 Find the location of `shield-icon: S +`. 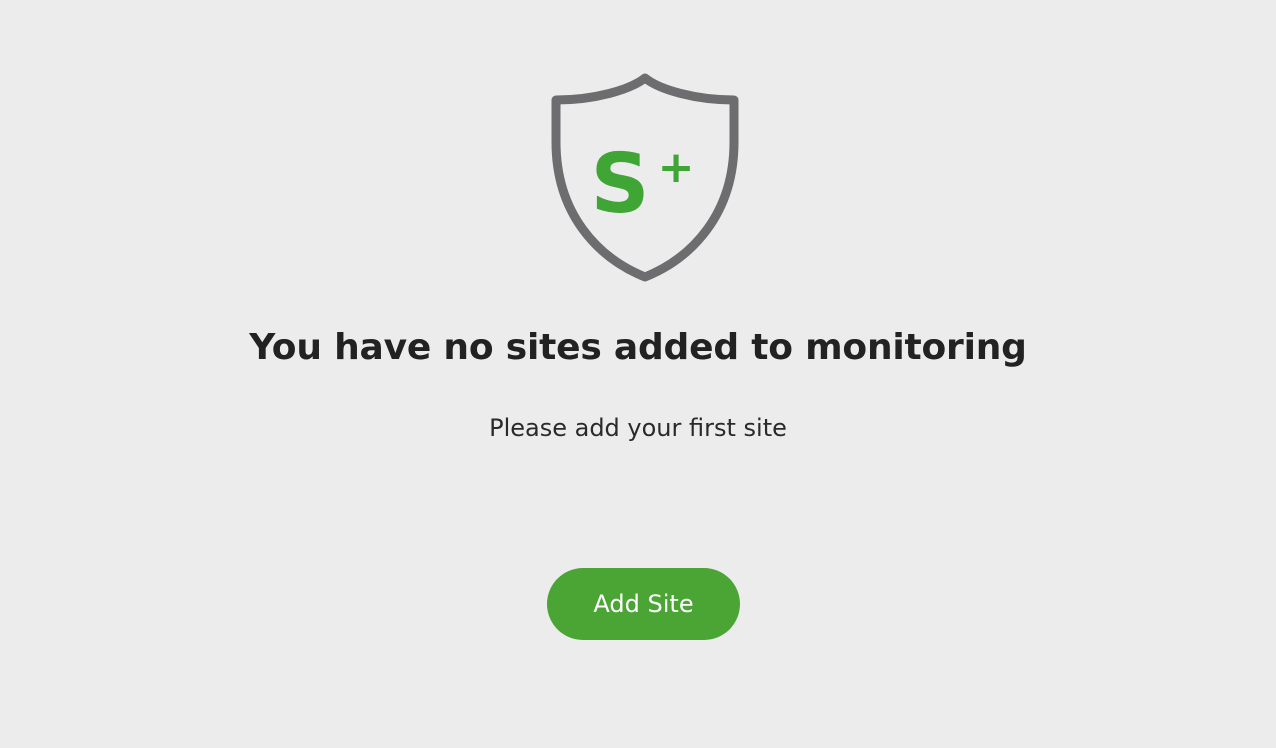

shield-icon: S + is located at coordinates (645, 177).